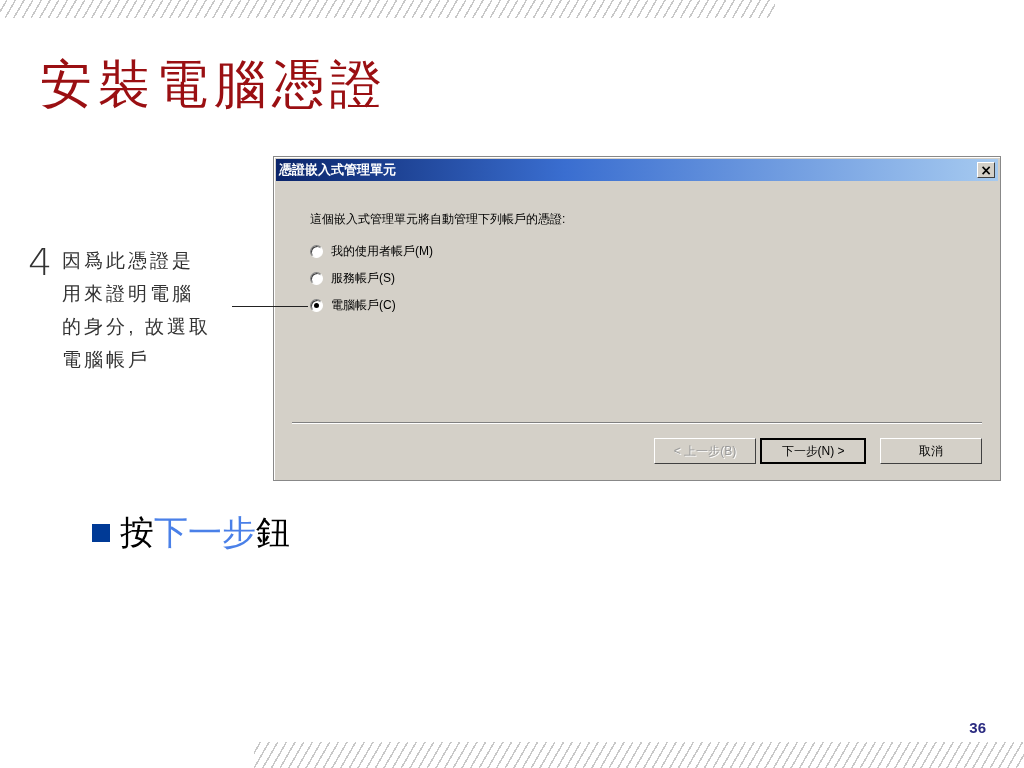  Describe the element at coordinates (382, 251) in the screenshot. I see `radio-label: 我的使用者帳戶(M)` at that location.